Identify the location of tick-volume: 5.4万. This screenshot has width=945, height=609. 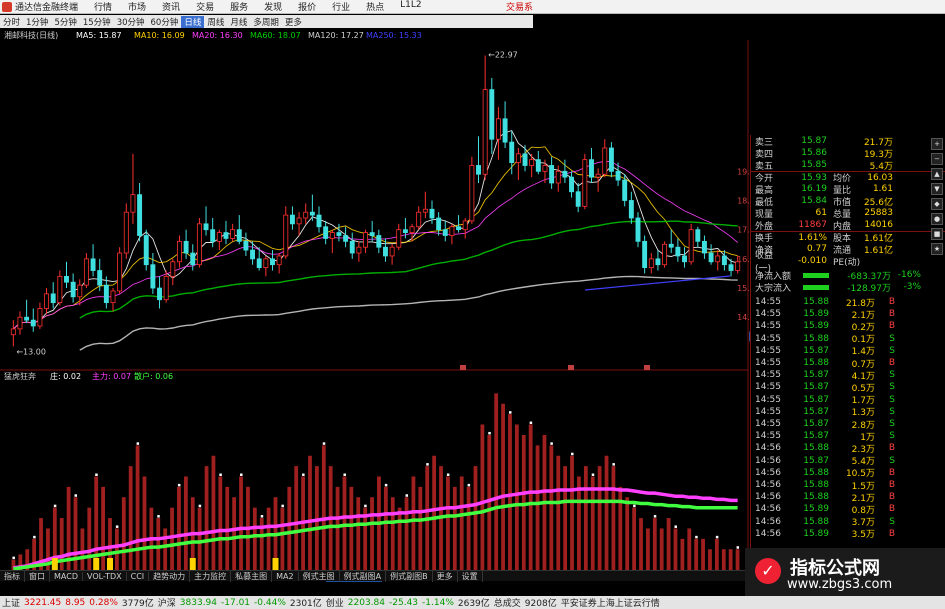
(863, 462).